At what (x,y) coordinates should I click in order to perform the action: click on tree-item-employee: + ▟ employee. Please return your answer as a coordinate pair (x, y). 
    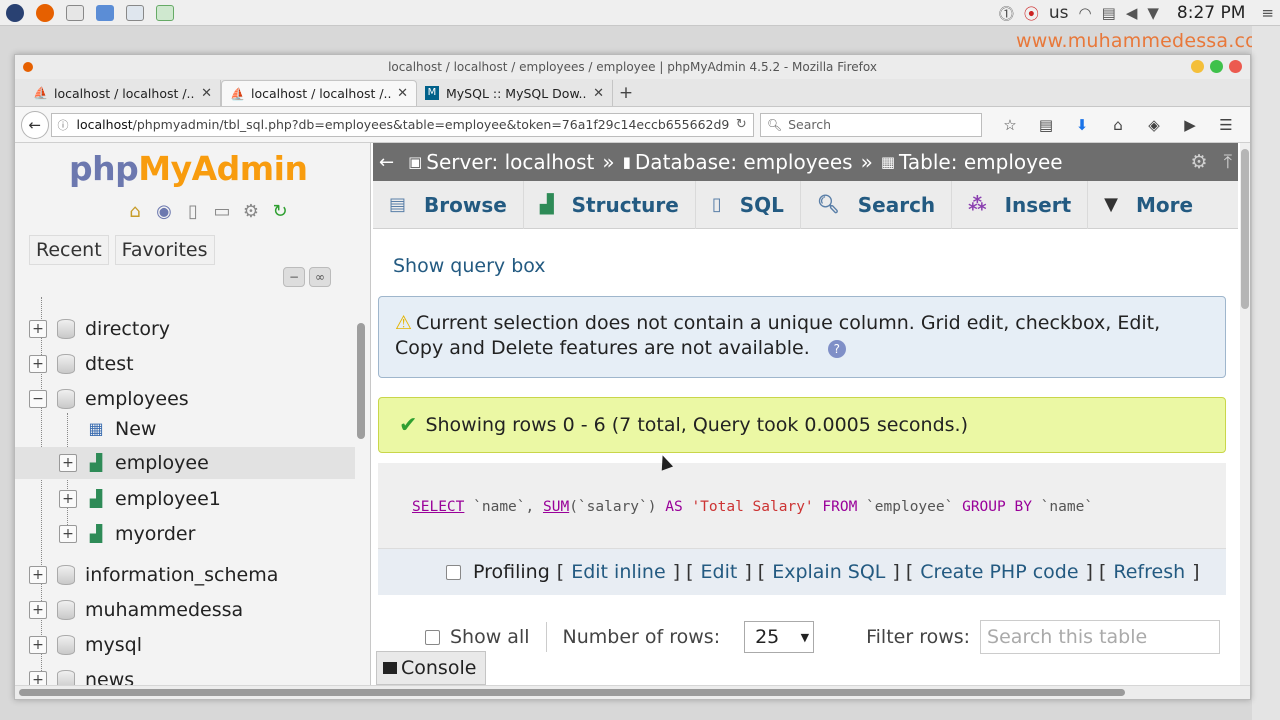
    Looking at the image, I should click on (185, 463).